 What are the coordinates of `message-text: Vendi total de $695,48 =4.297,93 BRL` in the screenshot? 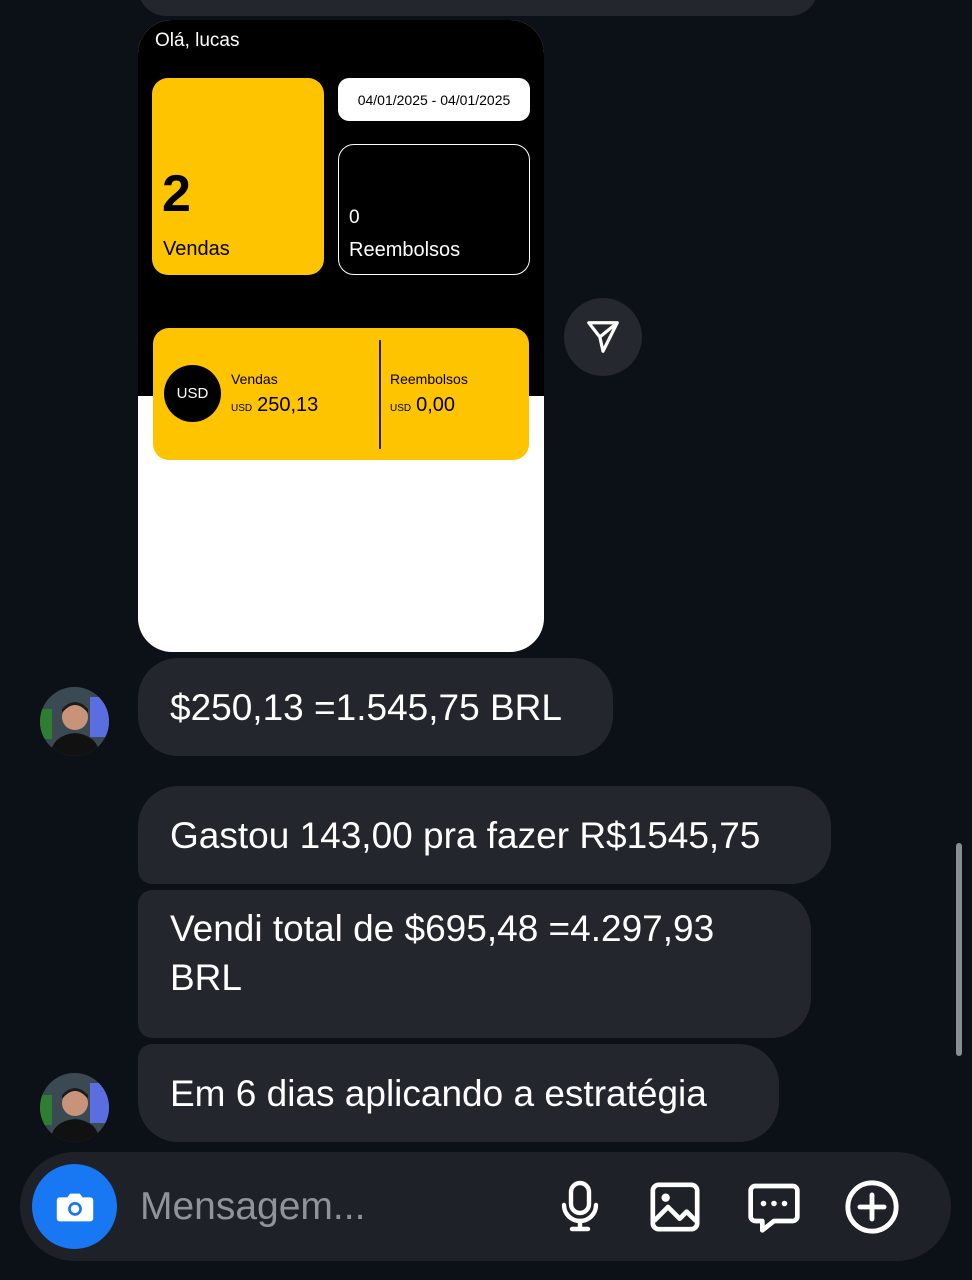 It's located at (442, 953).